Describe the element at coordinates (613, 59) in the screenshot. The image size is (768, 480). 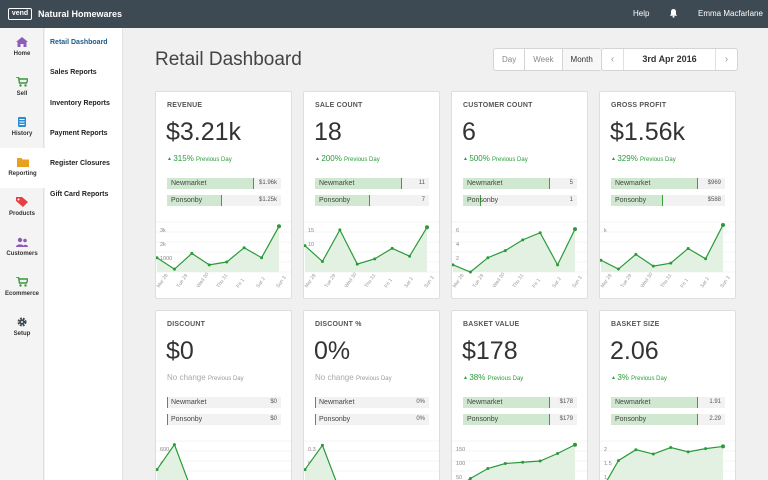
I see `previous-date-button: ‹` at that location.